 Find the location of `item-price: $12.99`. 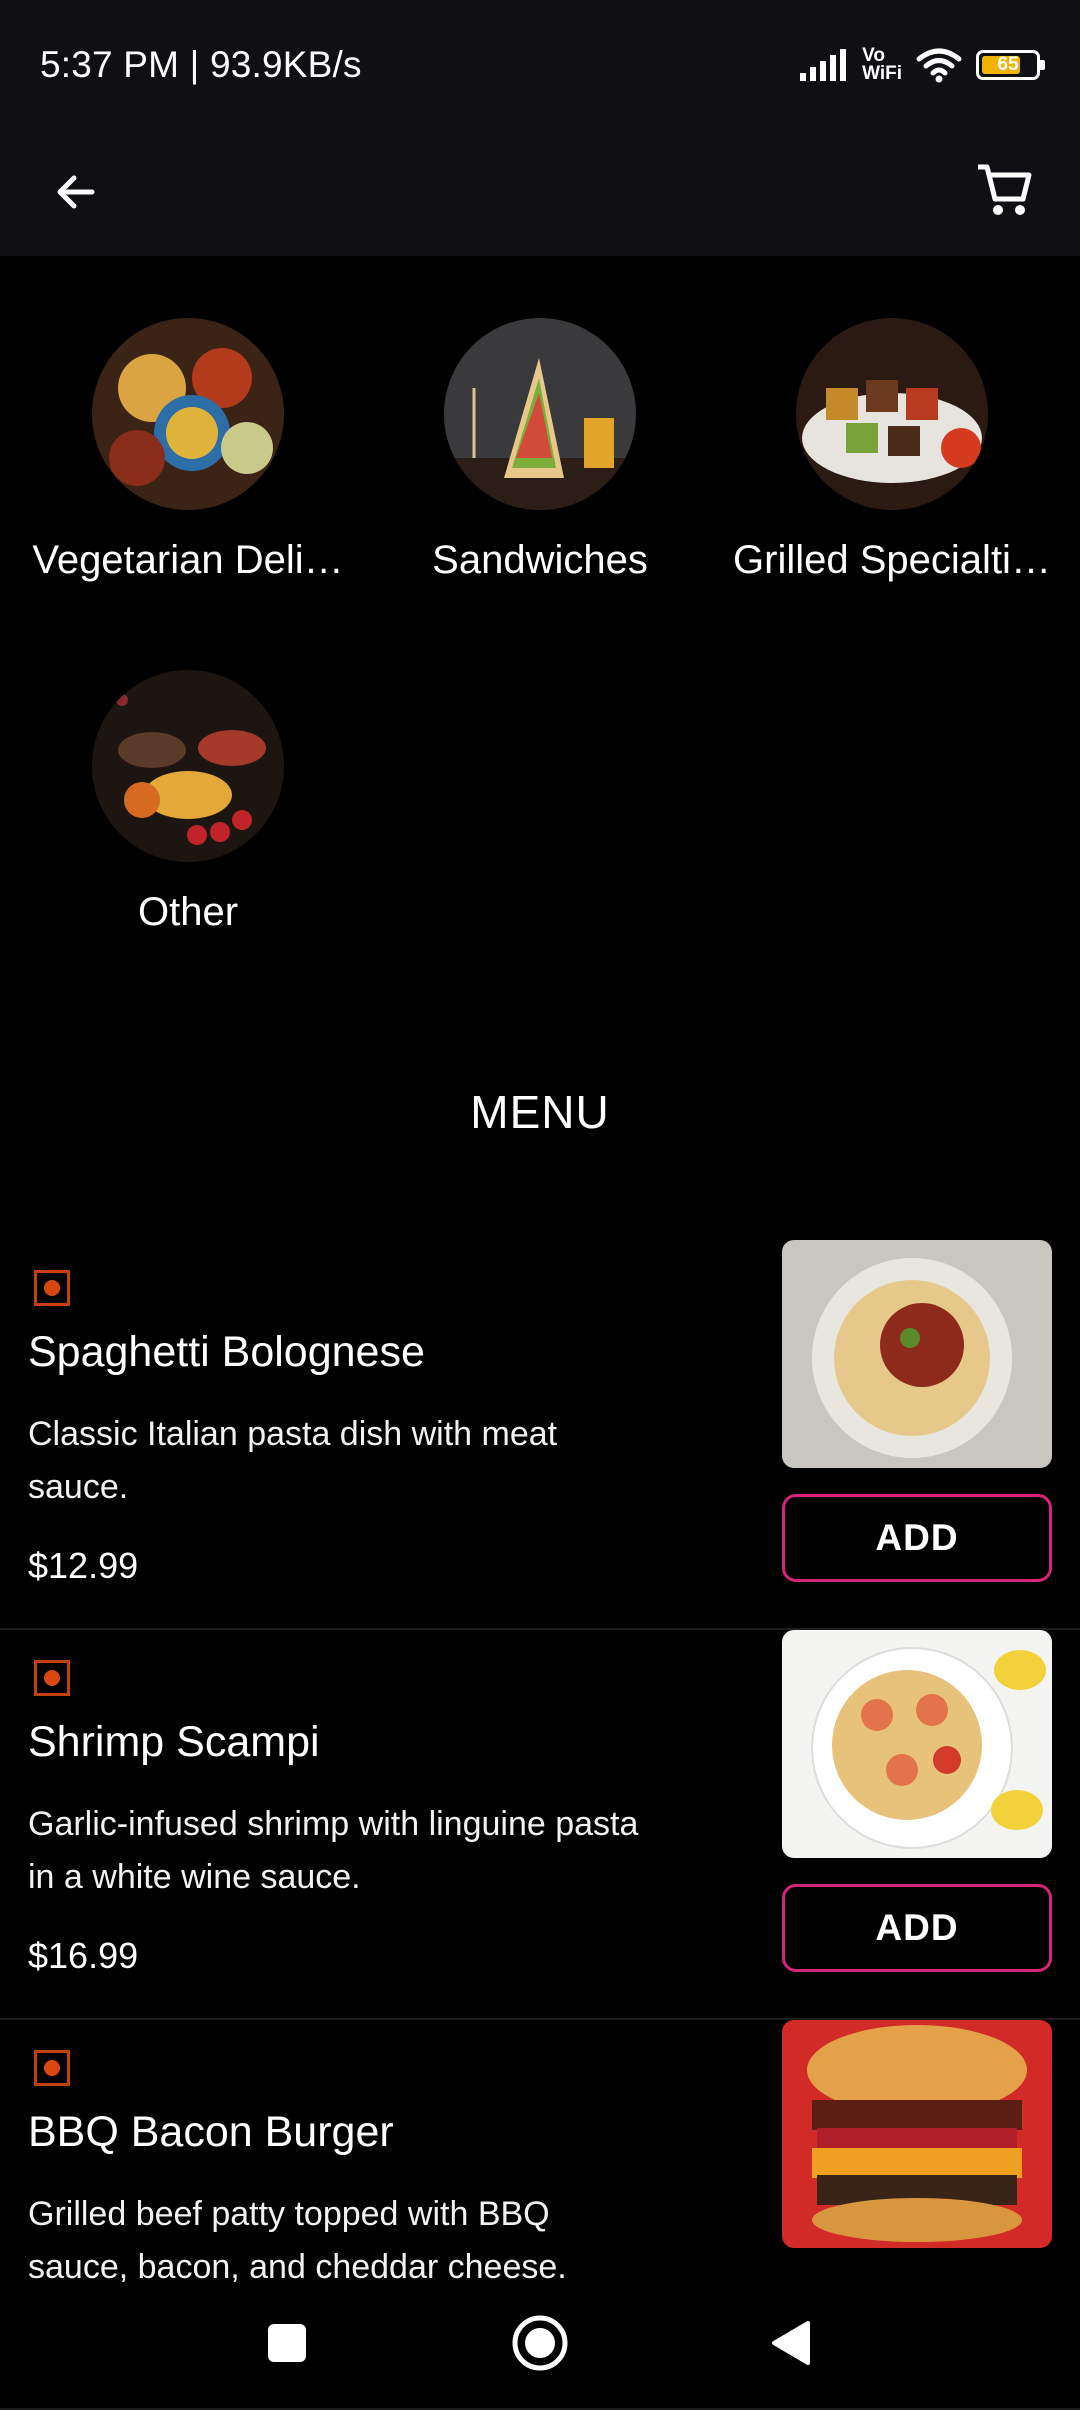

item-price: $12.99 is located at coordinates (83, 1565).